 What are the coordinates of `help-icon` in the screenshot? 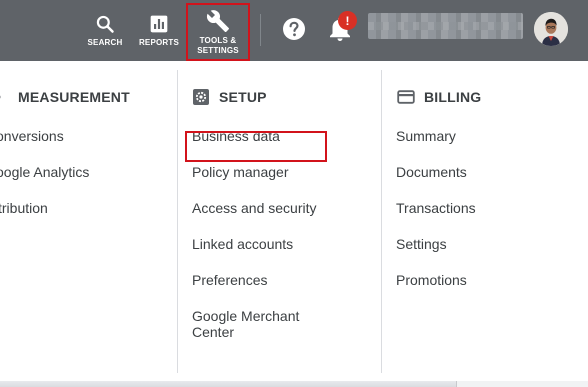 It's located at (294, 29).